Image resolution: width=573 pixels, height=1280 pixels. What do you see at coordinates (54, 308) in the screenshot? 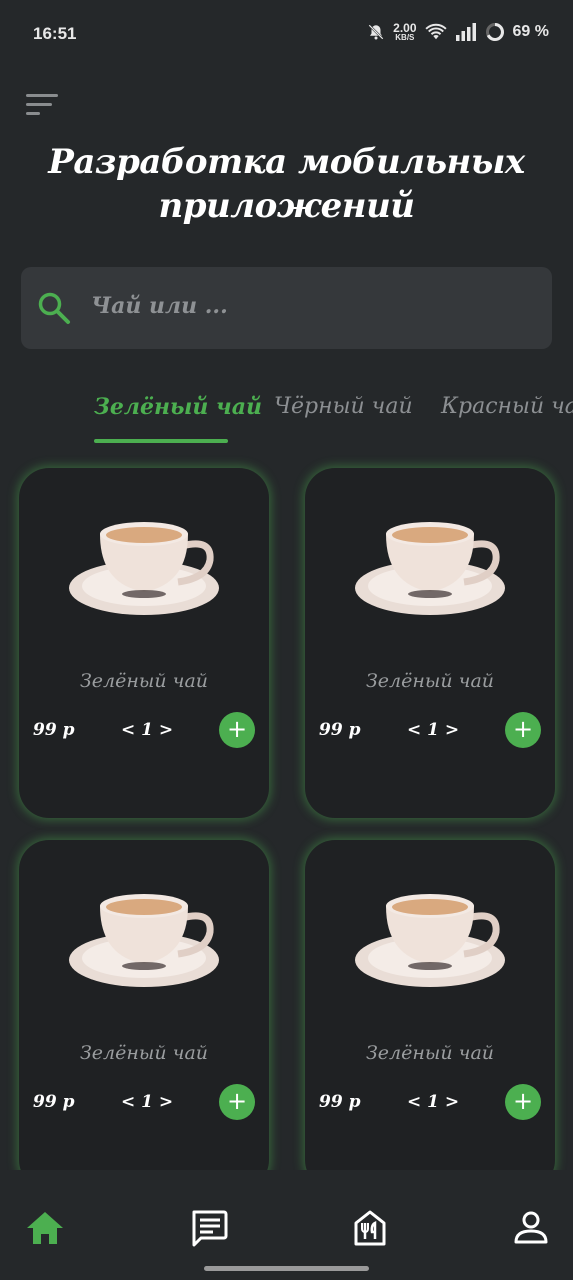
I see `search-icon` at bounding box center [54, 308].